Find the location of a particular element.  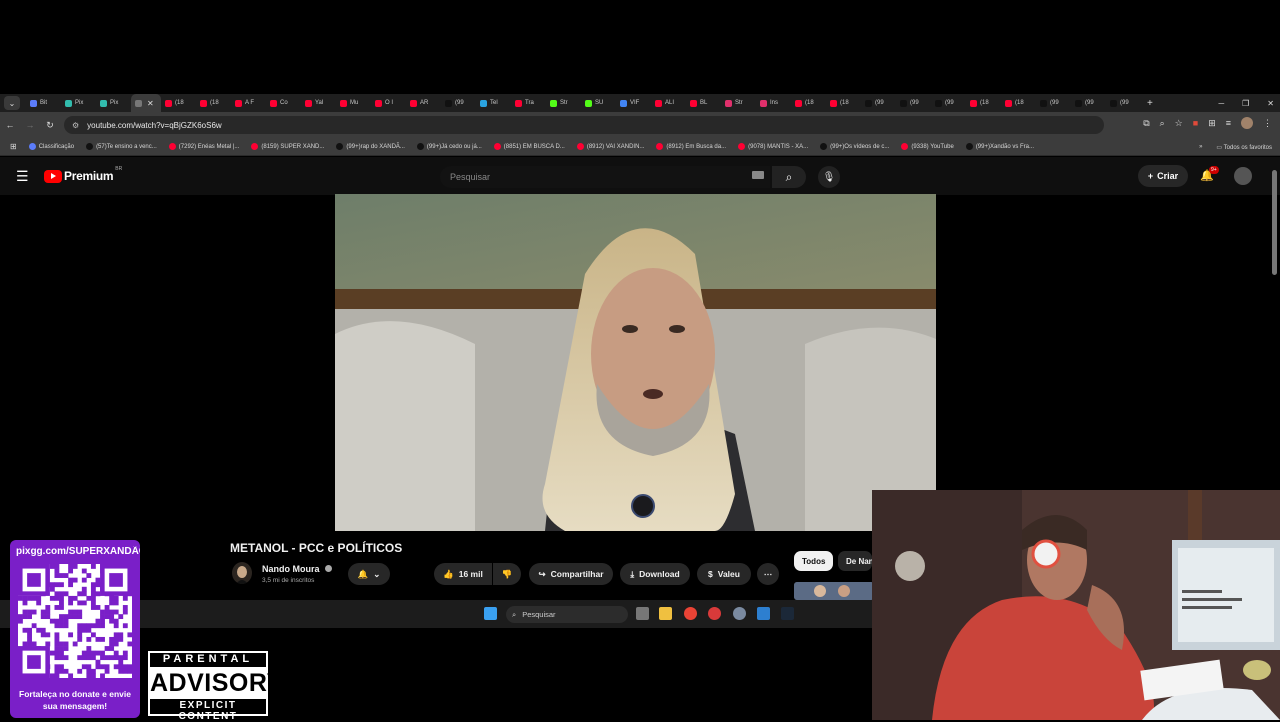

chrome-taskbar-icon is located at coordinates (690, 613).